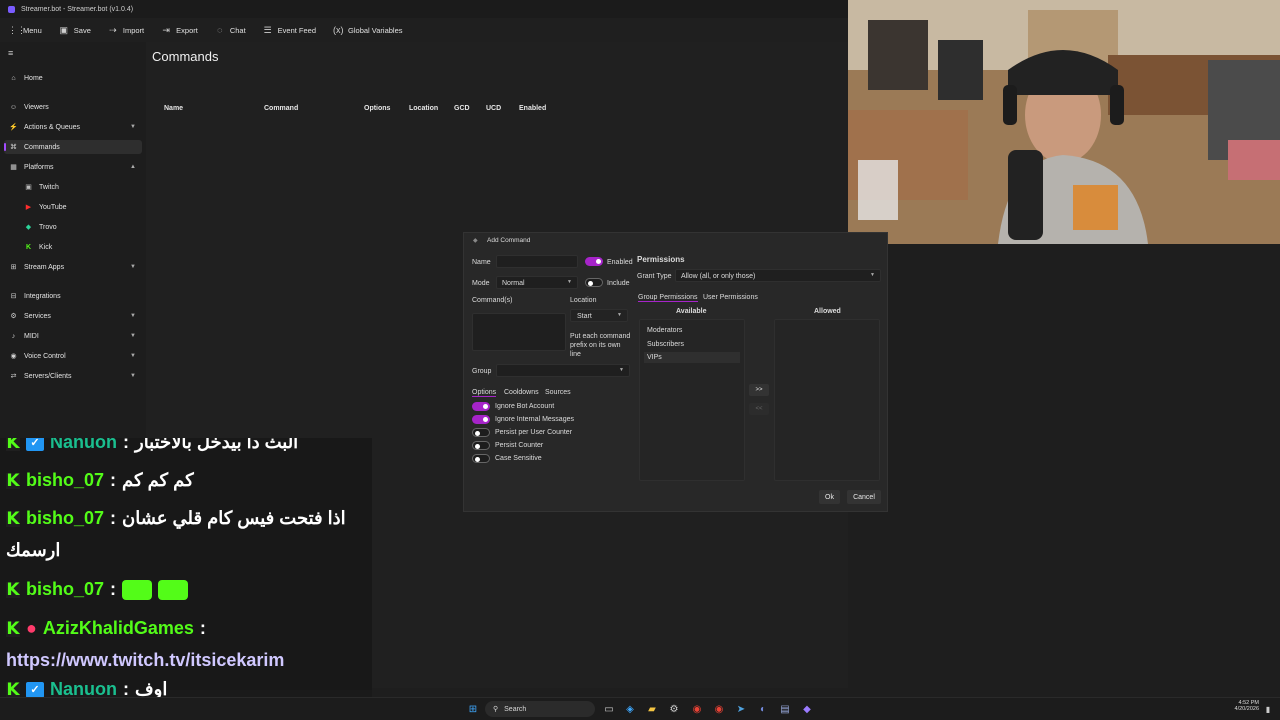 This screenshot has width=1280, height=720. I want to click on sidebar-item-platforms: ▦ Platforms ▲, so click(73, 167).